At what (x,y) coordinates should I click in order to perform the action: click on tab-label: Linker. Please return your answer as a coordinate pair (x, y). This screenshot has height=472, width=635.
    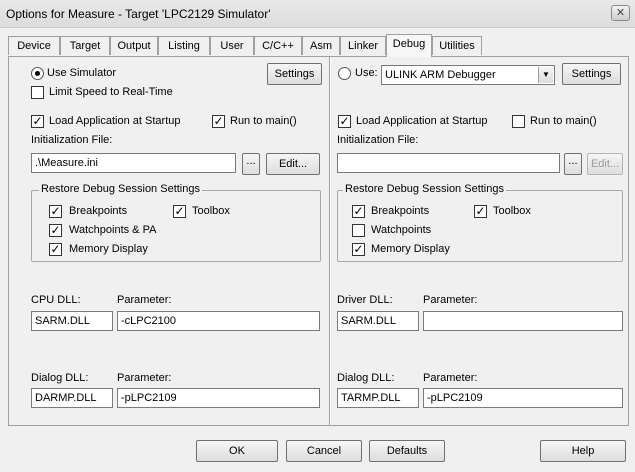
    Looking at the image, I should click on (363, 46).